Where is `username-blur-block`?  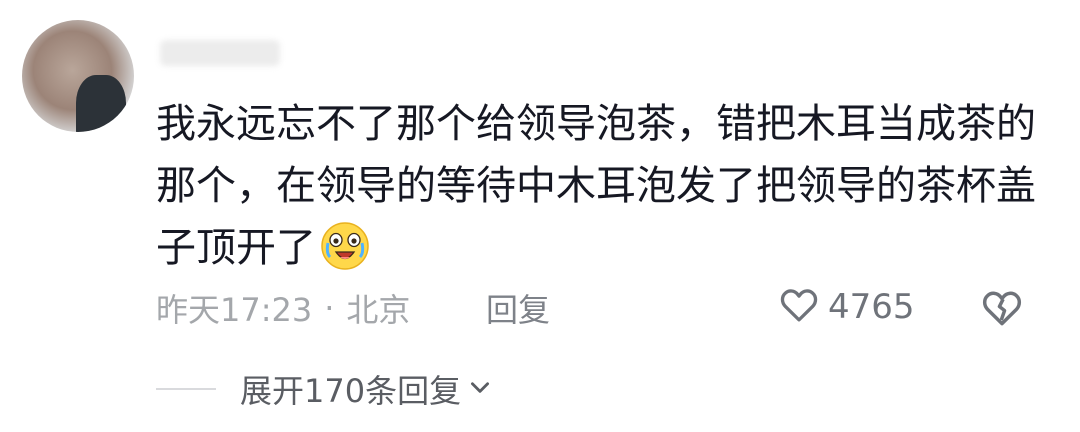 username-blur-block is located at coordinates (220, 53).